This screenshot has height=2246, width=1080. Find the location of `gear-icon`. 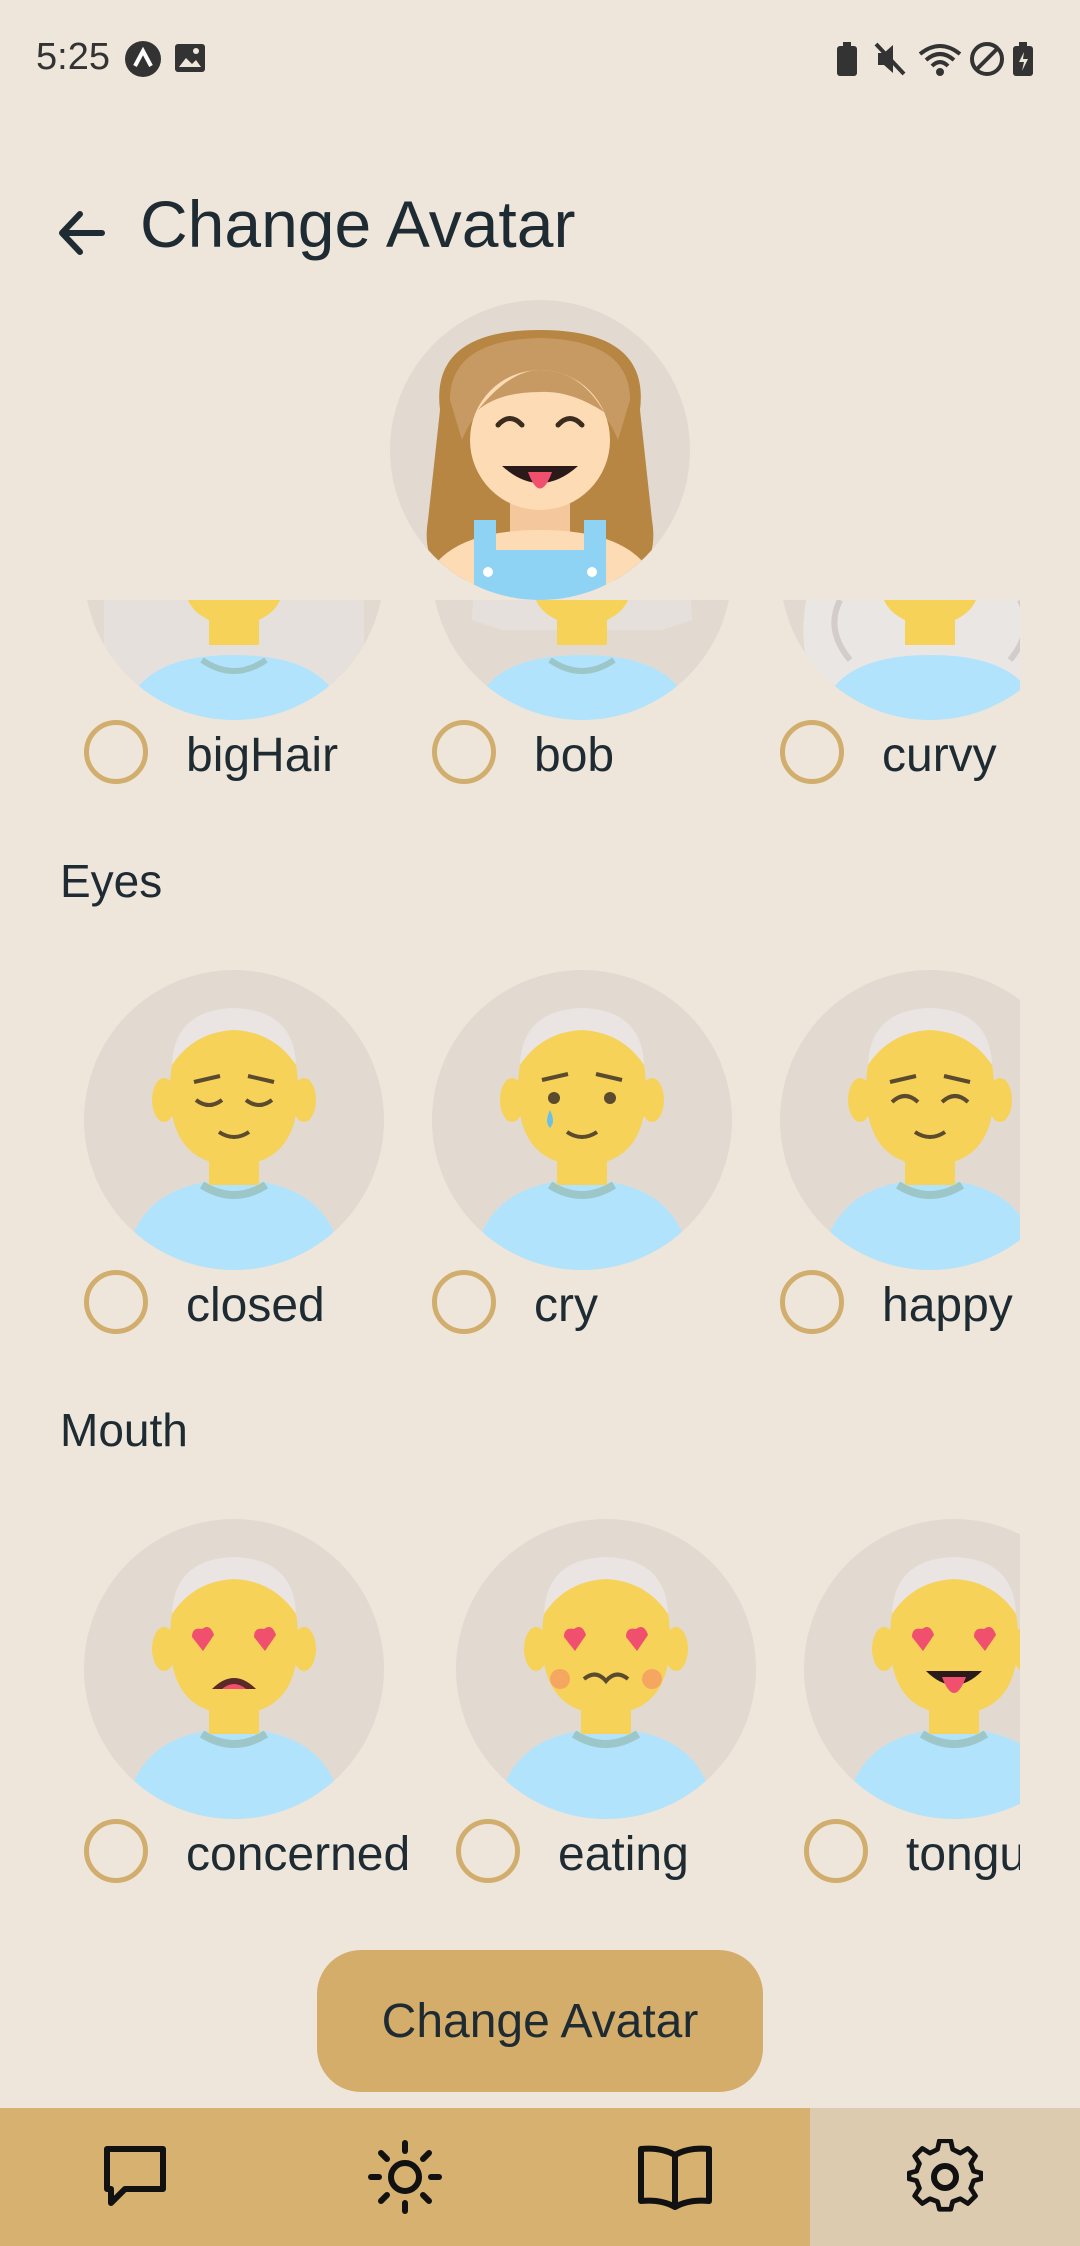

gear-icon is located at coordinates (945, 2175).